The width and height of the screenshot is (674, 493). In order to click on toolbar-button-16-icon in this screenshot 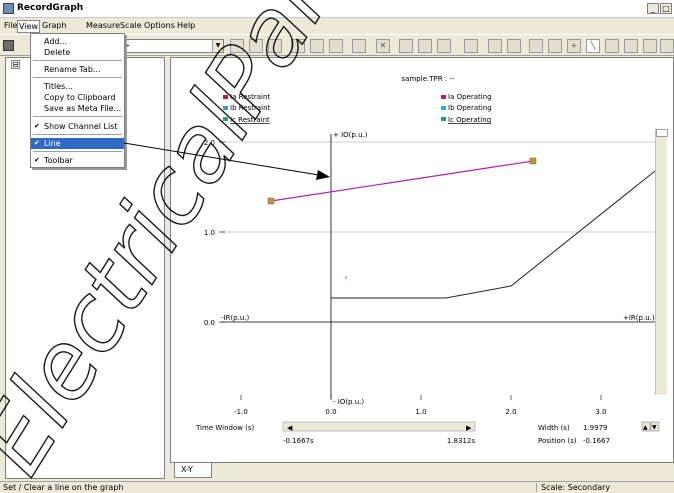, I will do `click(555, 46)`.